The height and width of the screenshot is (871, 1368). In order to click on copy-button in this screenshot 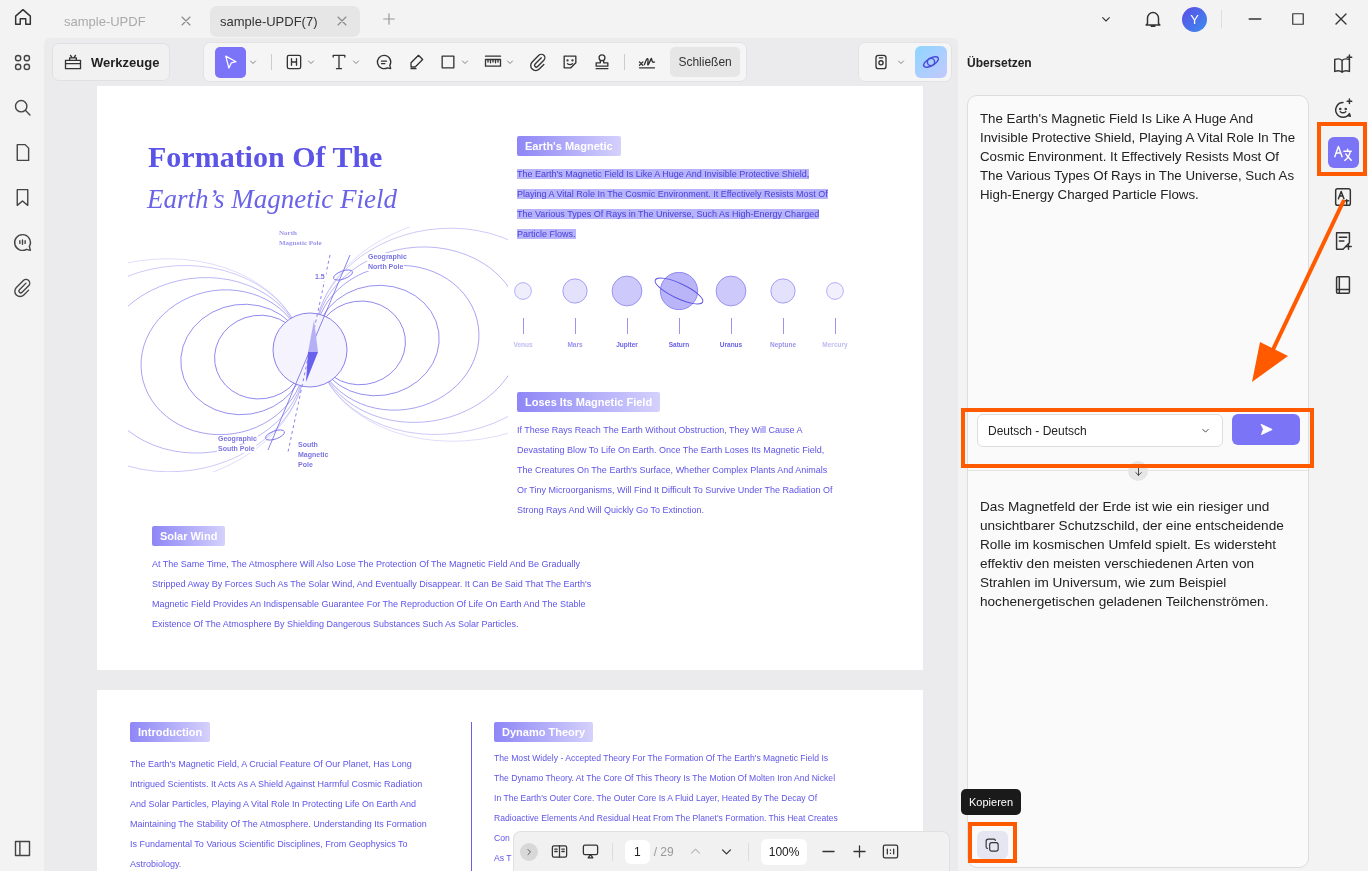, I will do `click(992, 845)`.